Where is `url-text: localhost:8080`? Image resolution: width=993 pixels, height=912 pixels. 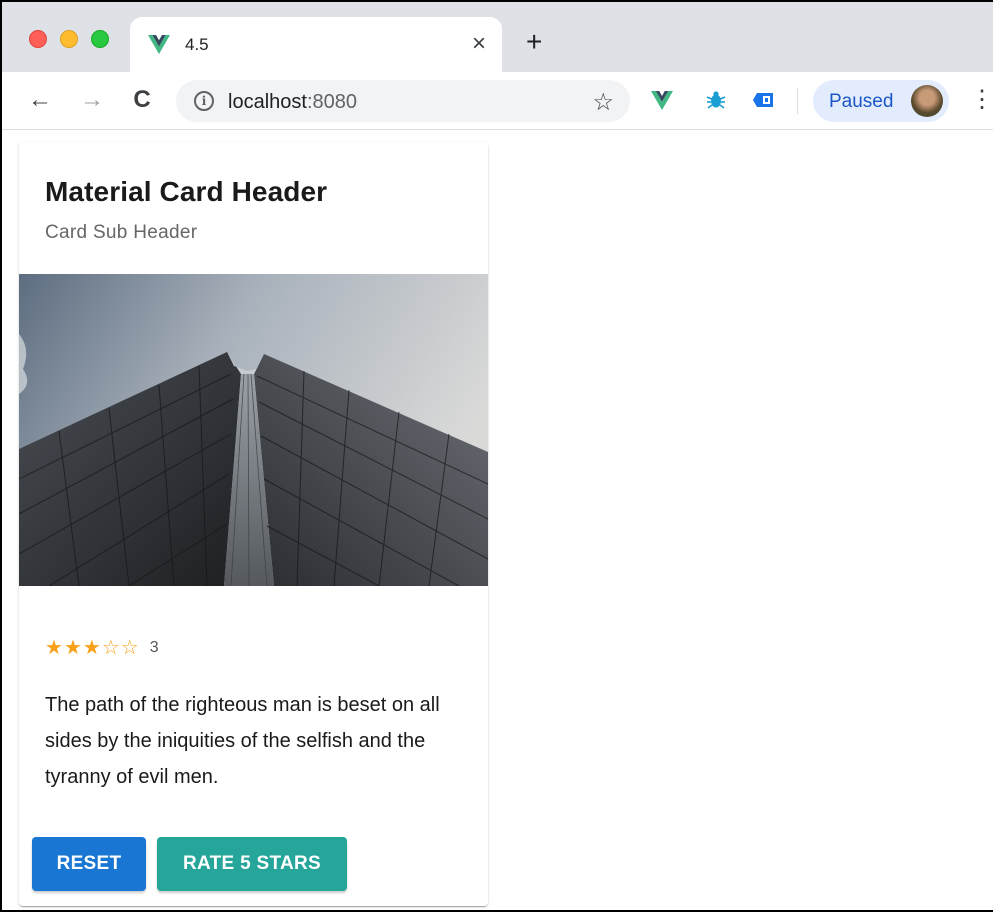
url-text: localhost:8080 is located at coordinates (292, 102).